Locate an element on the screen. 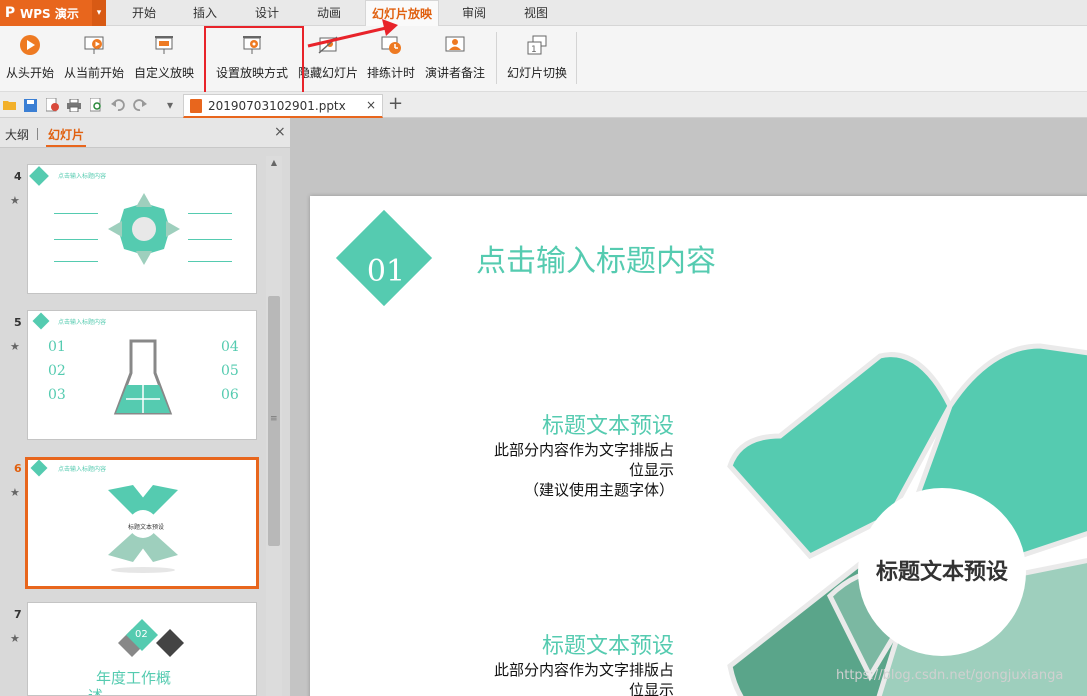 This screenshot has height=696, width=1087. thumbnail-number: 04 is located at coordinates (230, 347).